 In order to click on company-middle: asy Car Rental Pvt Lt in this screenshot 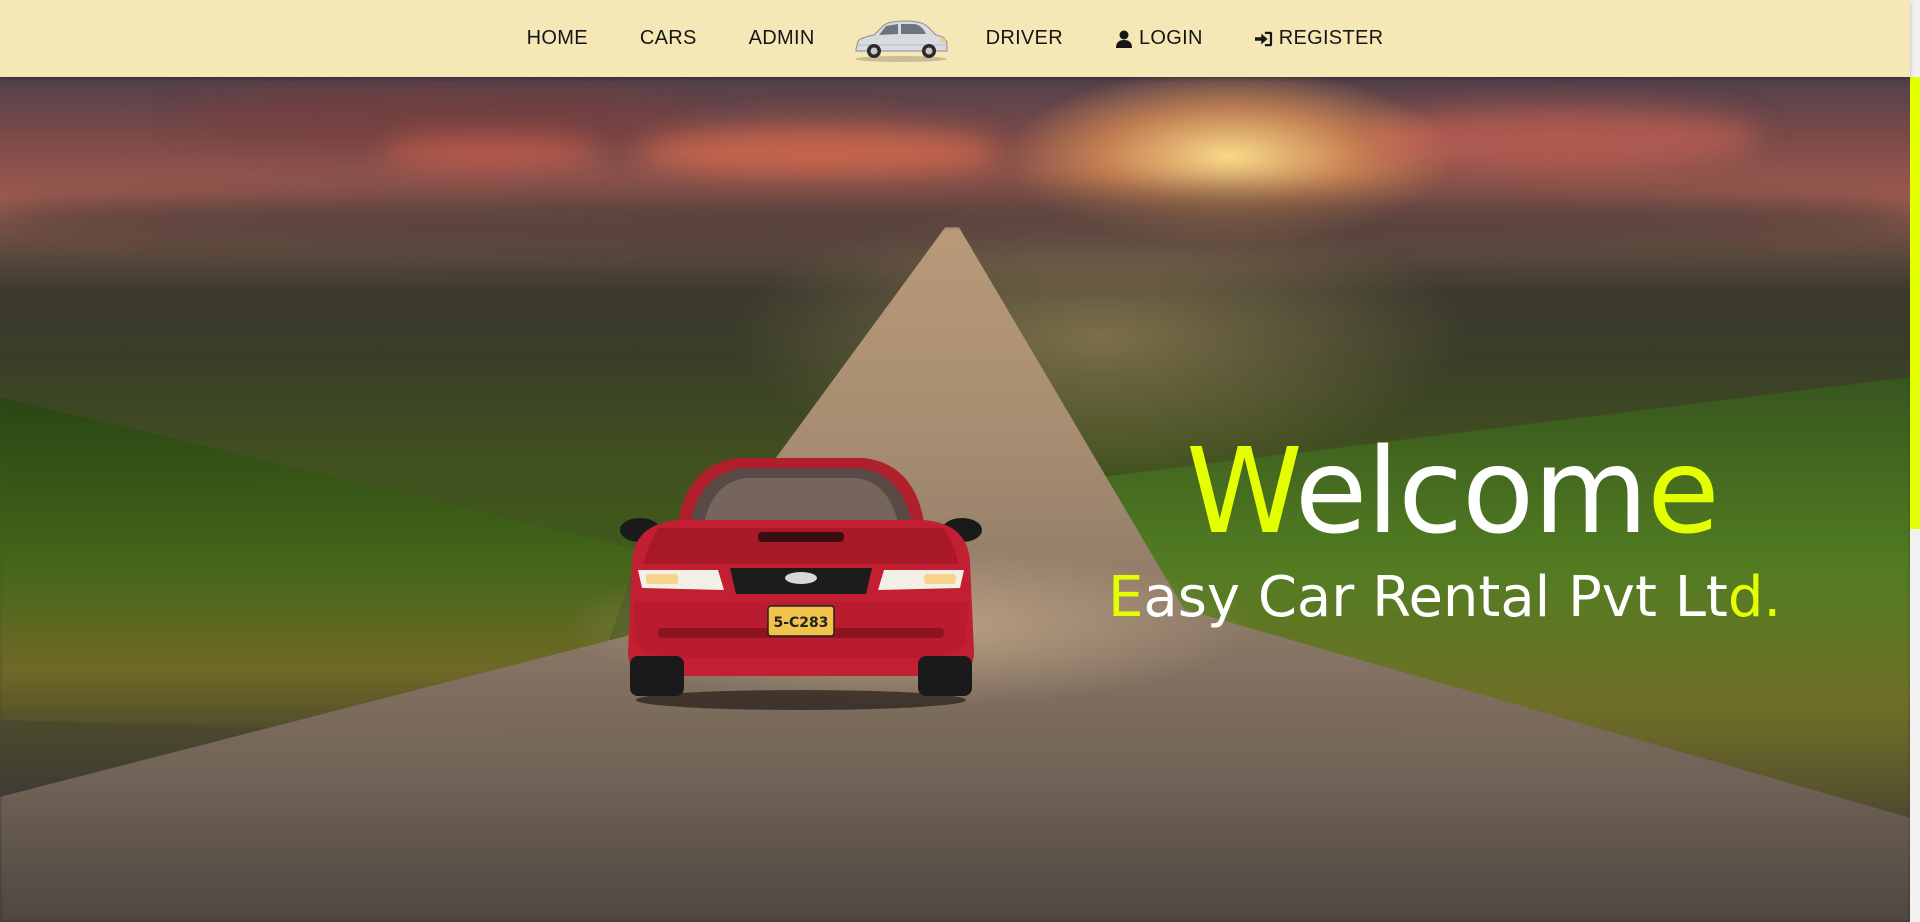, I will do `click(1435, 597)`.